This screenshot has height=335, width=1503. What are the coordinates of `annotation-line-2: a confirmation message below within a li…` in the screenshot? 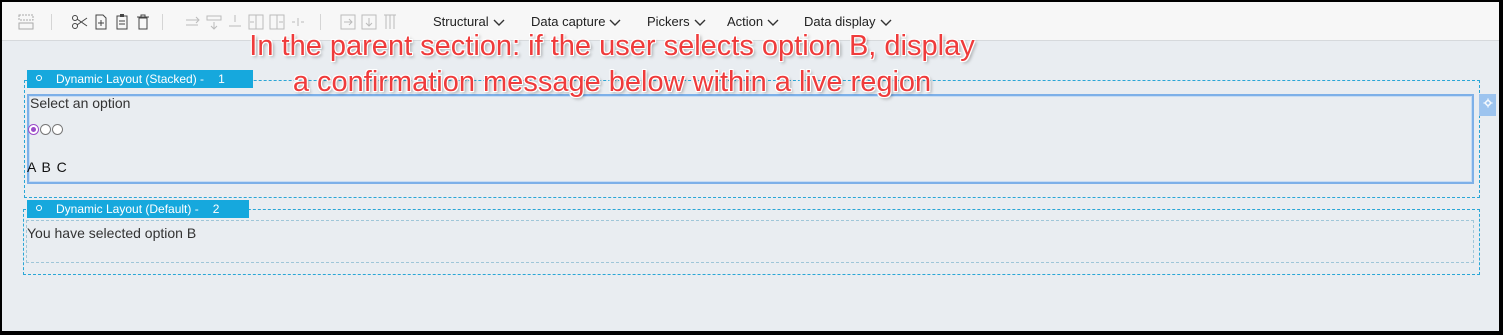 It's located at (612, 82).